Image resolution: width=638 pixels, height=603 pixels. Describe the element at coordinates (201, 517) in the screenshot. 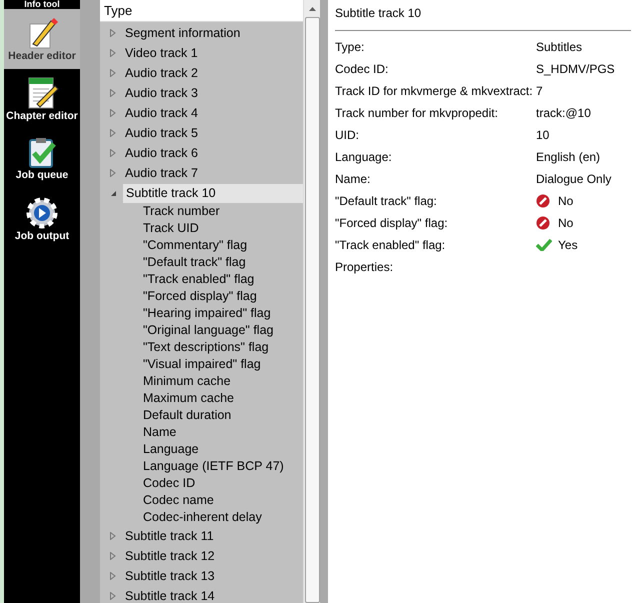

I see `tree-item: Codec-inherent delay` at that location.